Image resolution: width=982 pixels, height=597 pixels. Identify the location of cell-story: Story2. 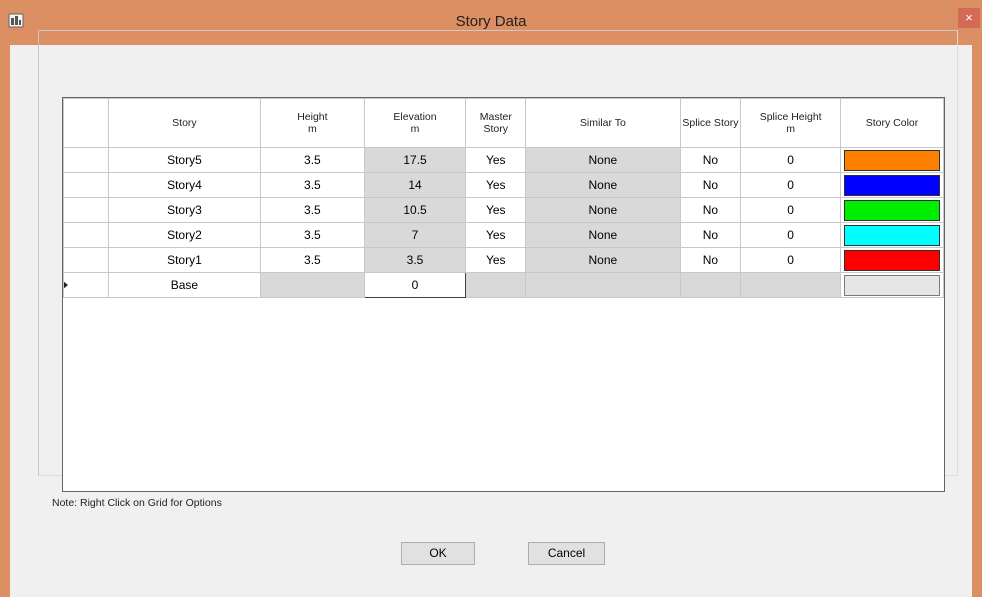
(184, 235).